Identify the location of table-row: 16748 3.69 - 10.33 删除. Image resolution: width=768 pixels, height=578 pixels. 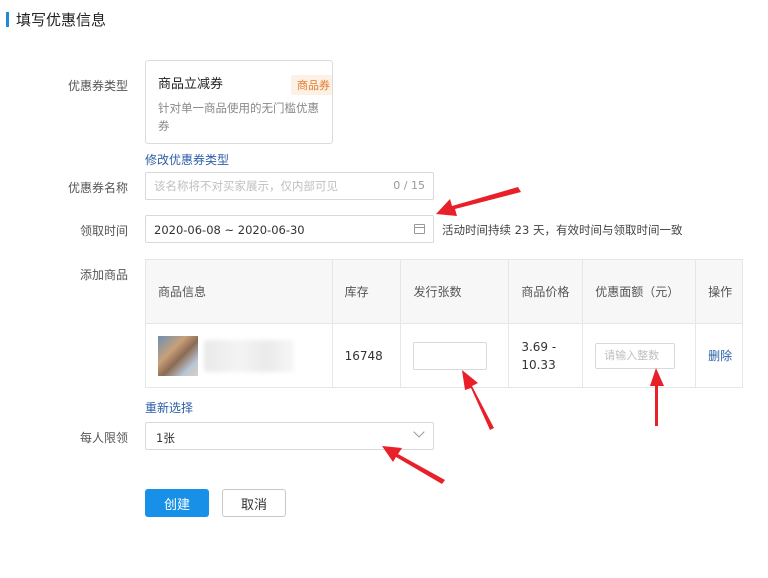
(444, 355).